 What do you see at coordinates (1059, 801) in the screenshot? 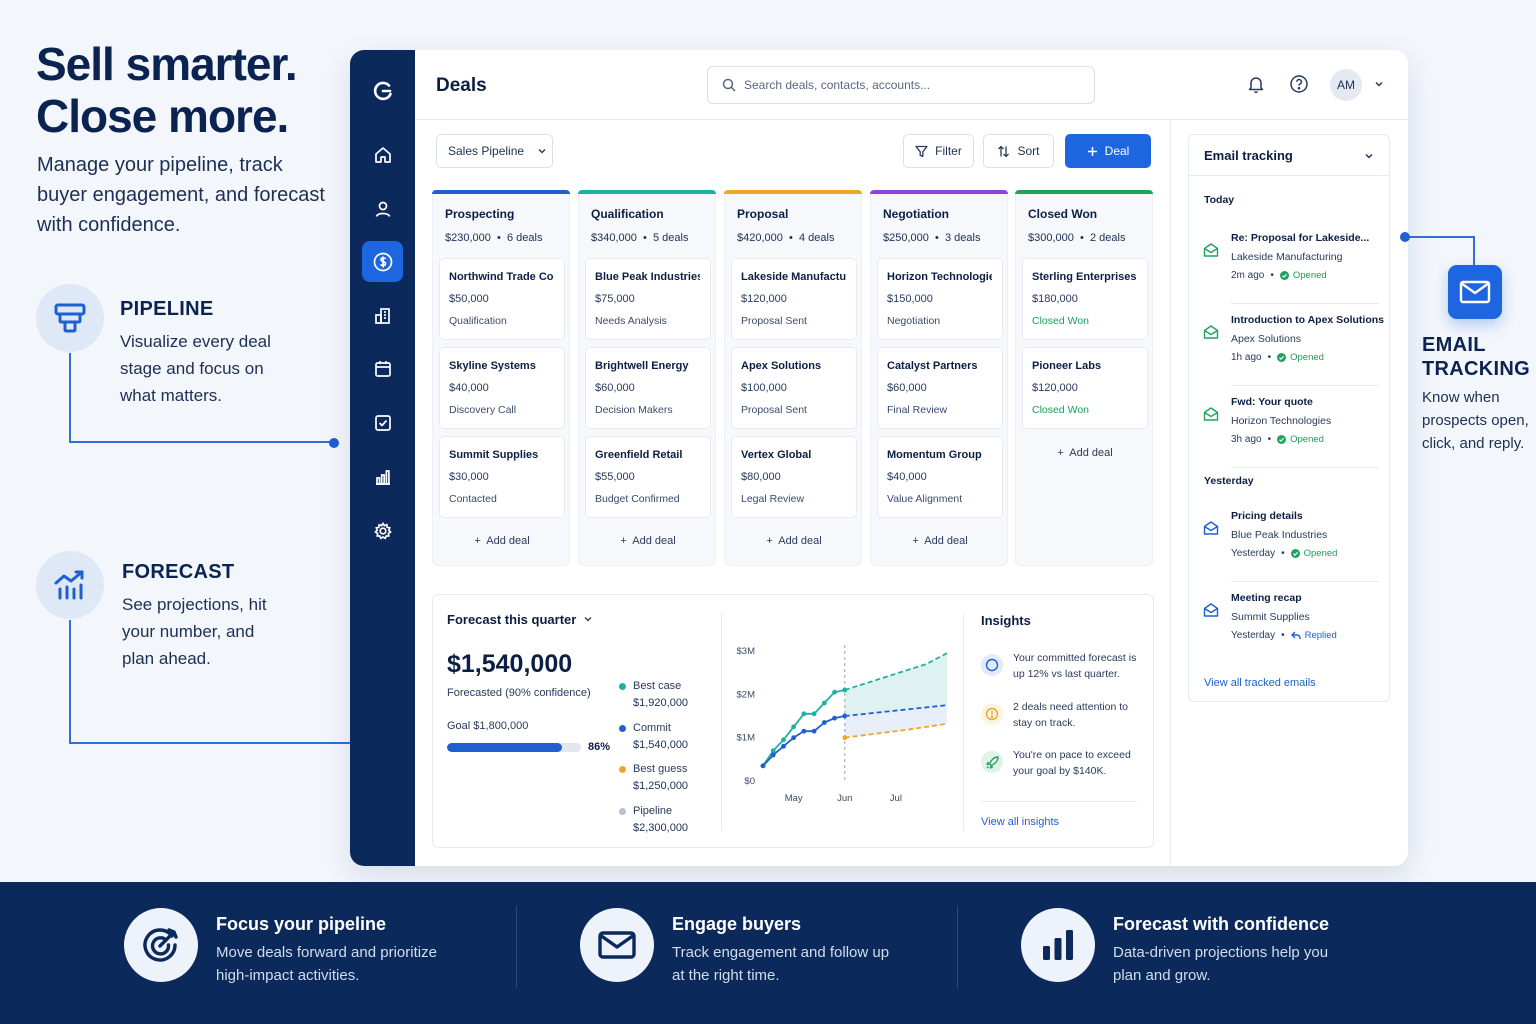
I see `insights-separator` at bounding box center [1059, 801].